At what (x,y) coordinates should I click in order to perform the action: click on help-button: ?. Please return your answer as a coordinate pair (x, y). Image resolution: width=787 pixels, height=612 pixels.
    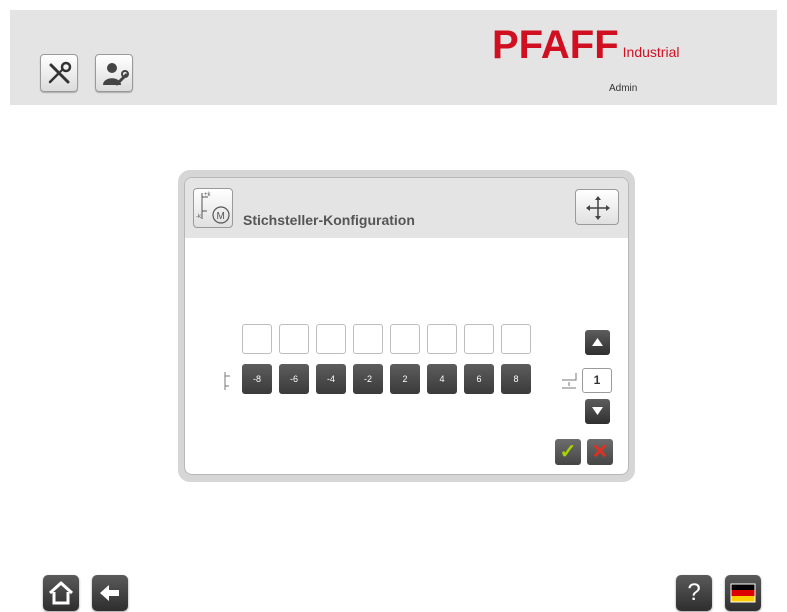
    Looking at the image, I should click on (694, 593).